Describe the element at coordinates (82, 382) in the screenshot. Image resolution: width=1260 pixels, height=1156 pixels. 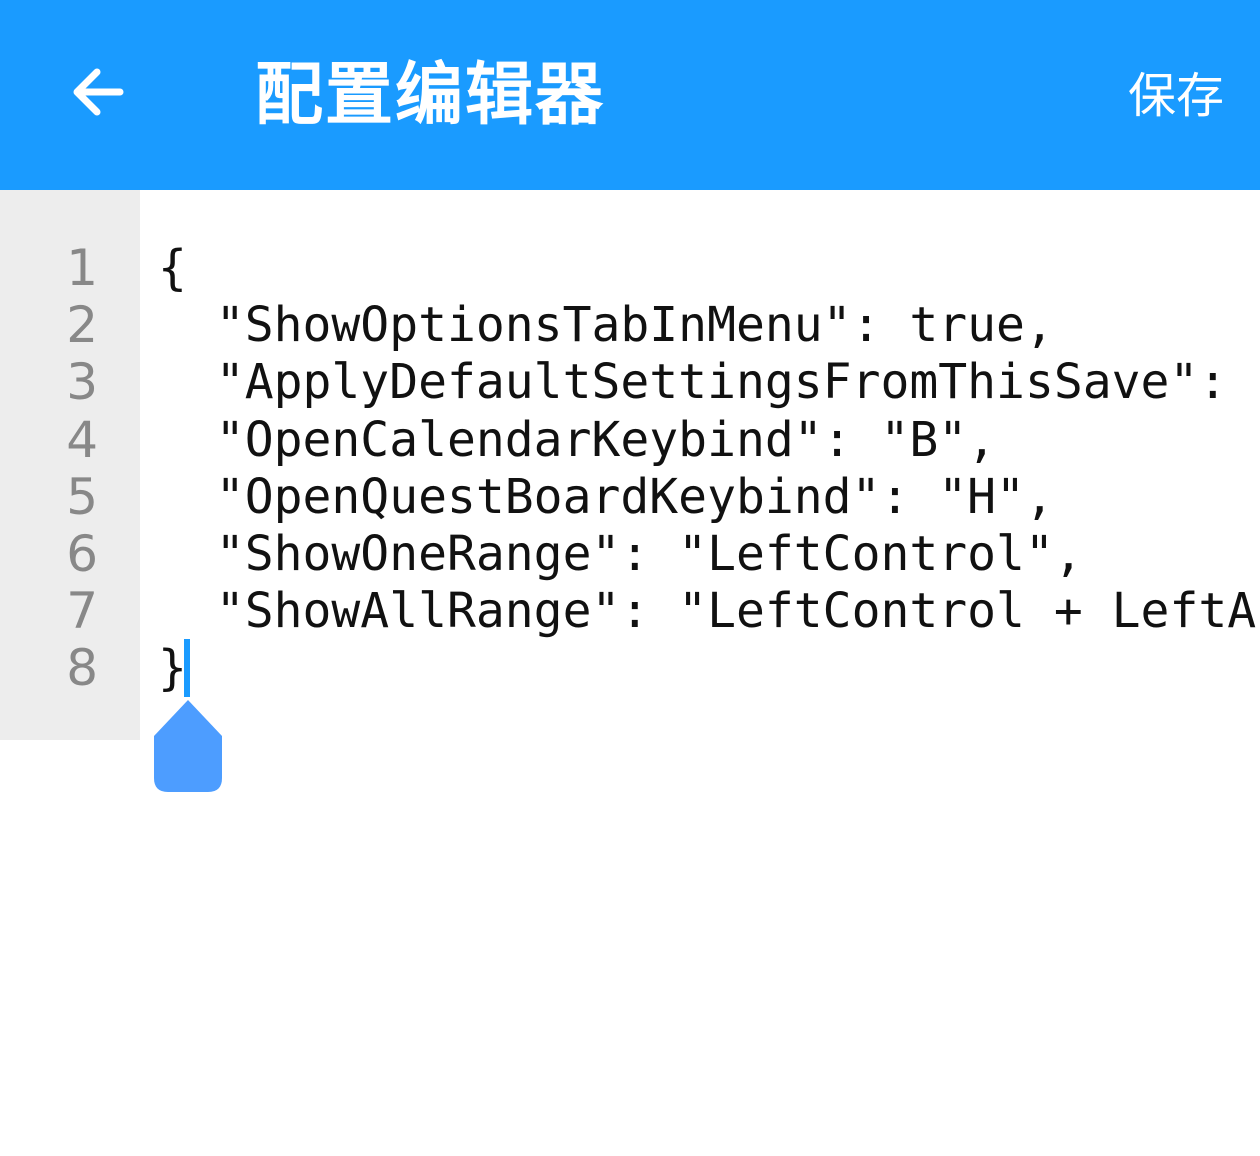
I see `line-number: 3` at that location.